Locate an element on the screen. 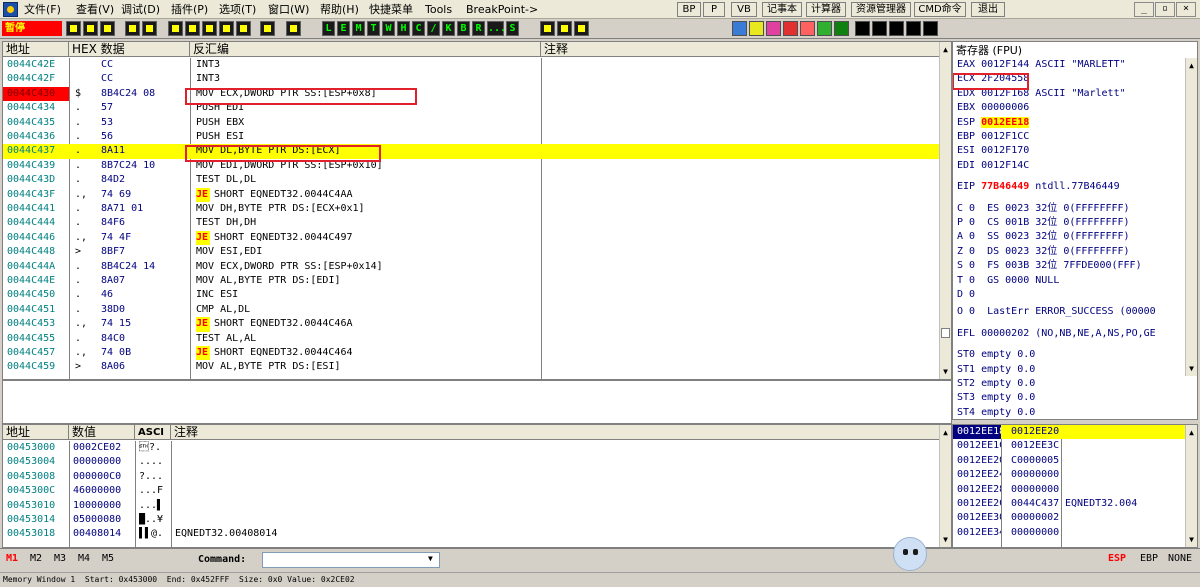  fpu-row: ST0 empty 0.0 is located at coordinates (1077, 355).